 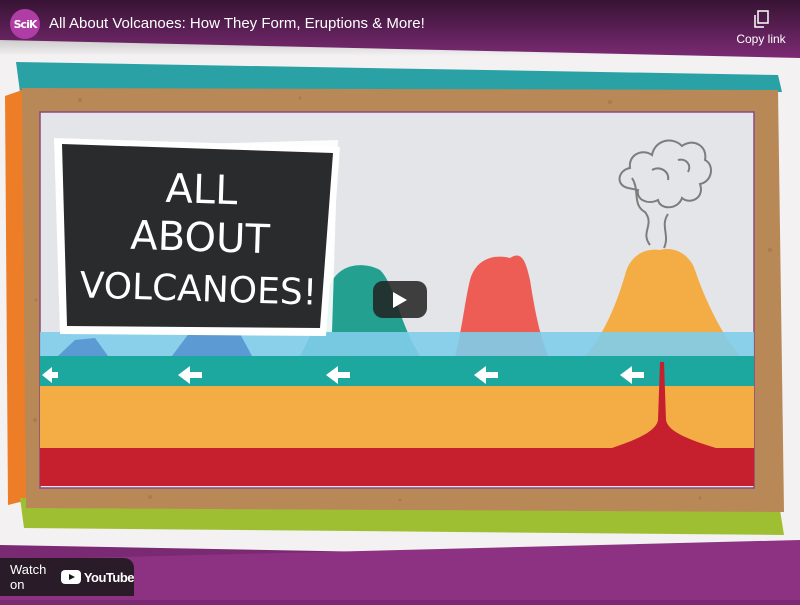 I want to click on youtube-icon, so click(x=70, y=577).